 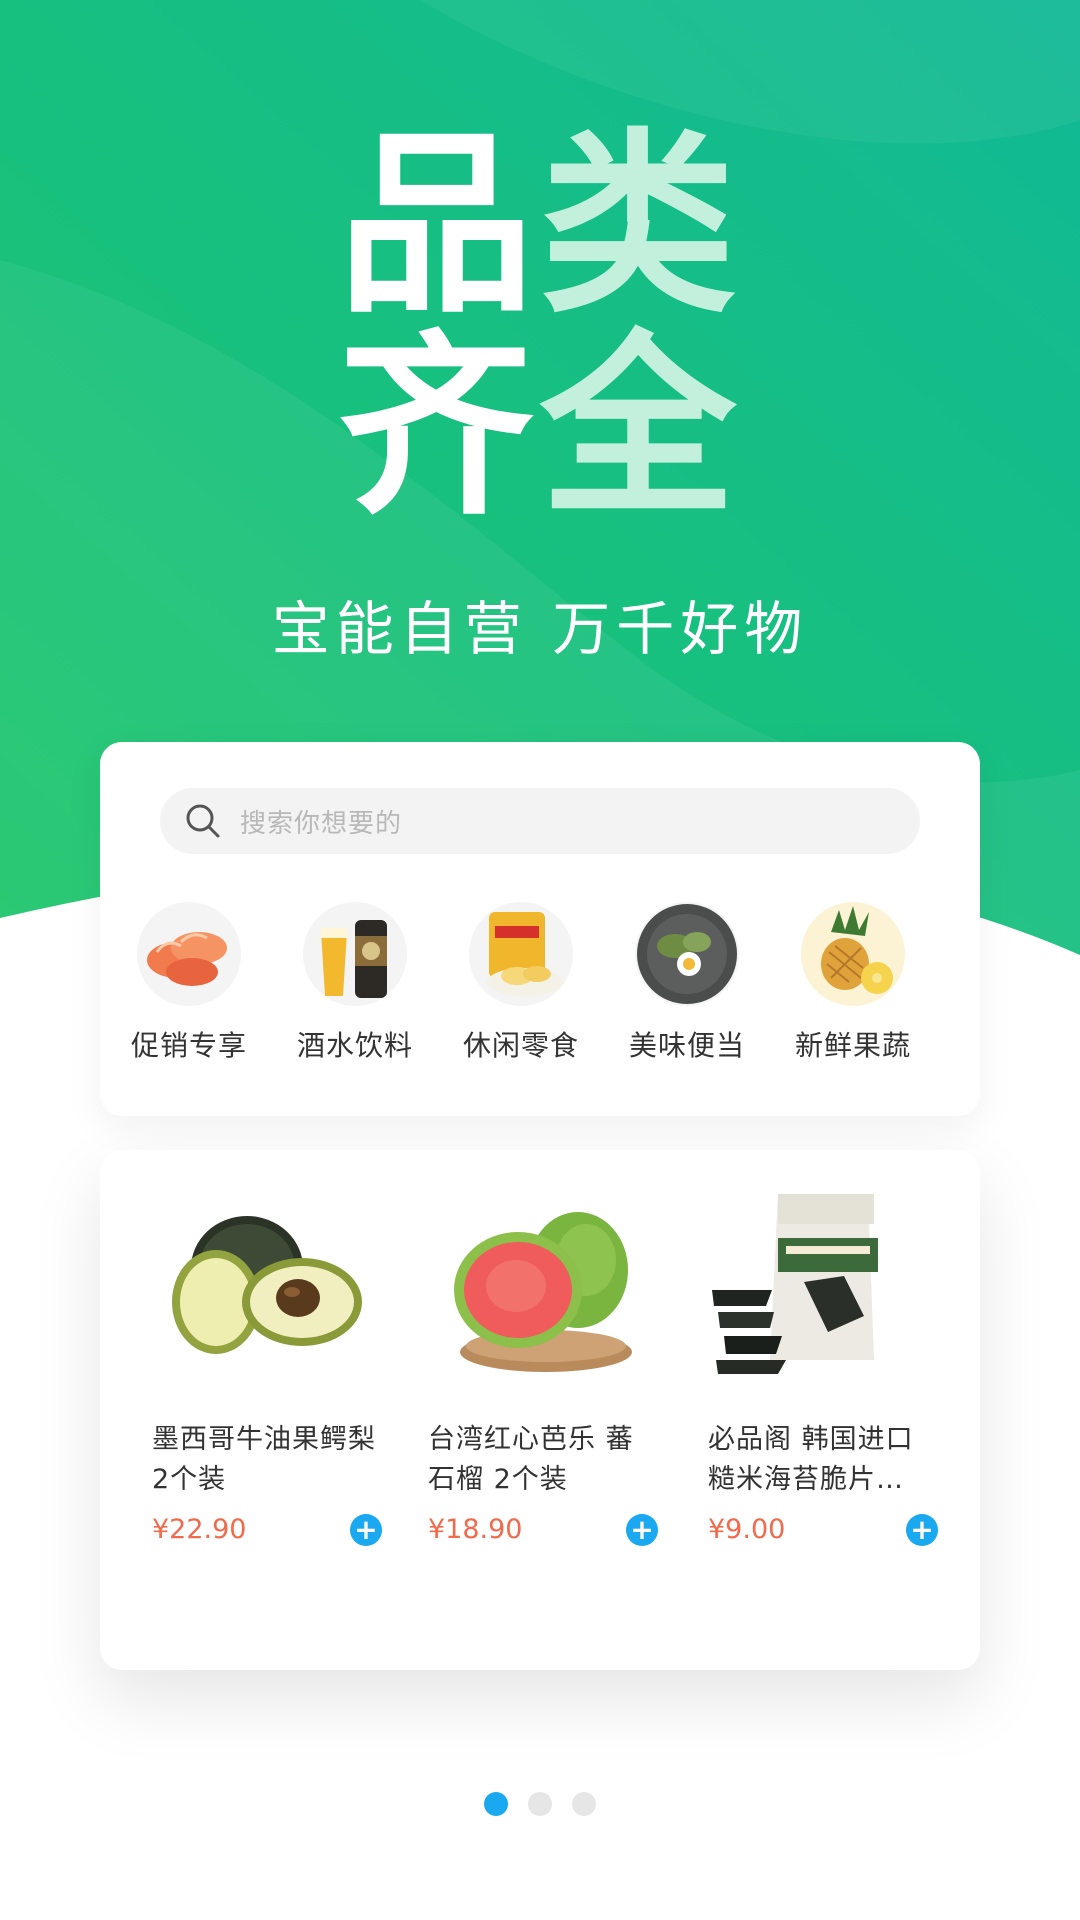 I want to click on category-fresh: 新鲜果蔬, so click(x=853, y=983).